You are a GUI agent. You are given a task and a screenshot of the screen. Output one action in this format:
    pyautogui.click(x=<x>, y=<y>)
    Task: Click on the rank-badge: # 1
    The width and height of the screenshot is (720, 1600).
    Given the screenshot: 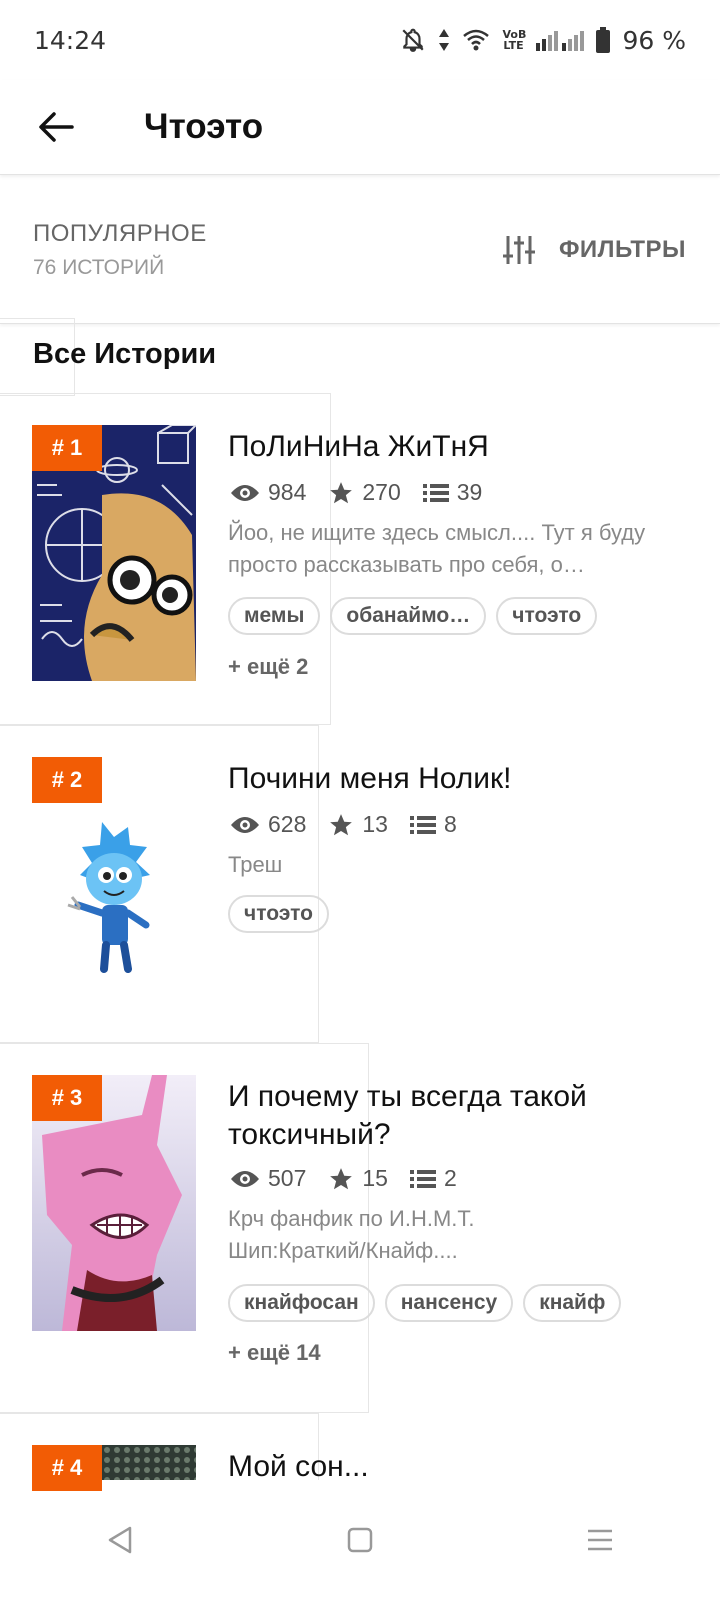 What is the action you would take?
    pyautogui.click(x=67, y=448)
    